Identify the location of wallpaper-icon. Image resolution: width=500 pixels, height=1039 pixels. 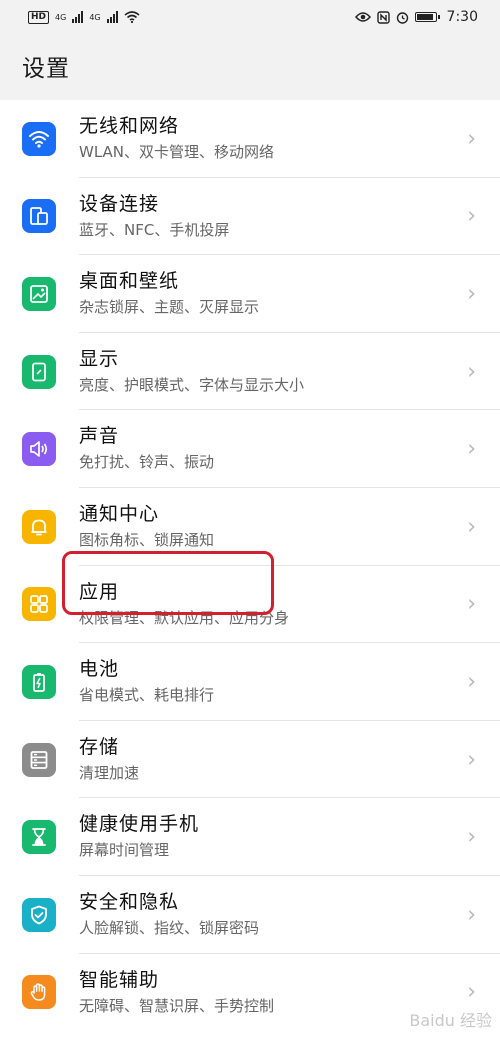
(39, 293).